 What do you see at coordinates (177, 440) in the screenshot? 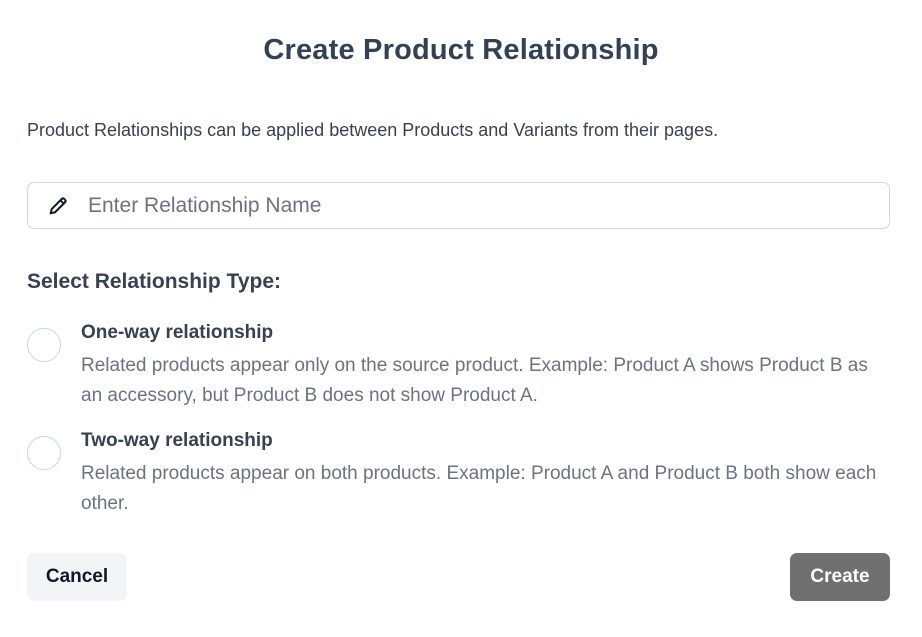
I see `option-title: Two-way relationship` at bounding box center [177, 440].